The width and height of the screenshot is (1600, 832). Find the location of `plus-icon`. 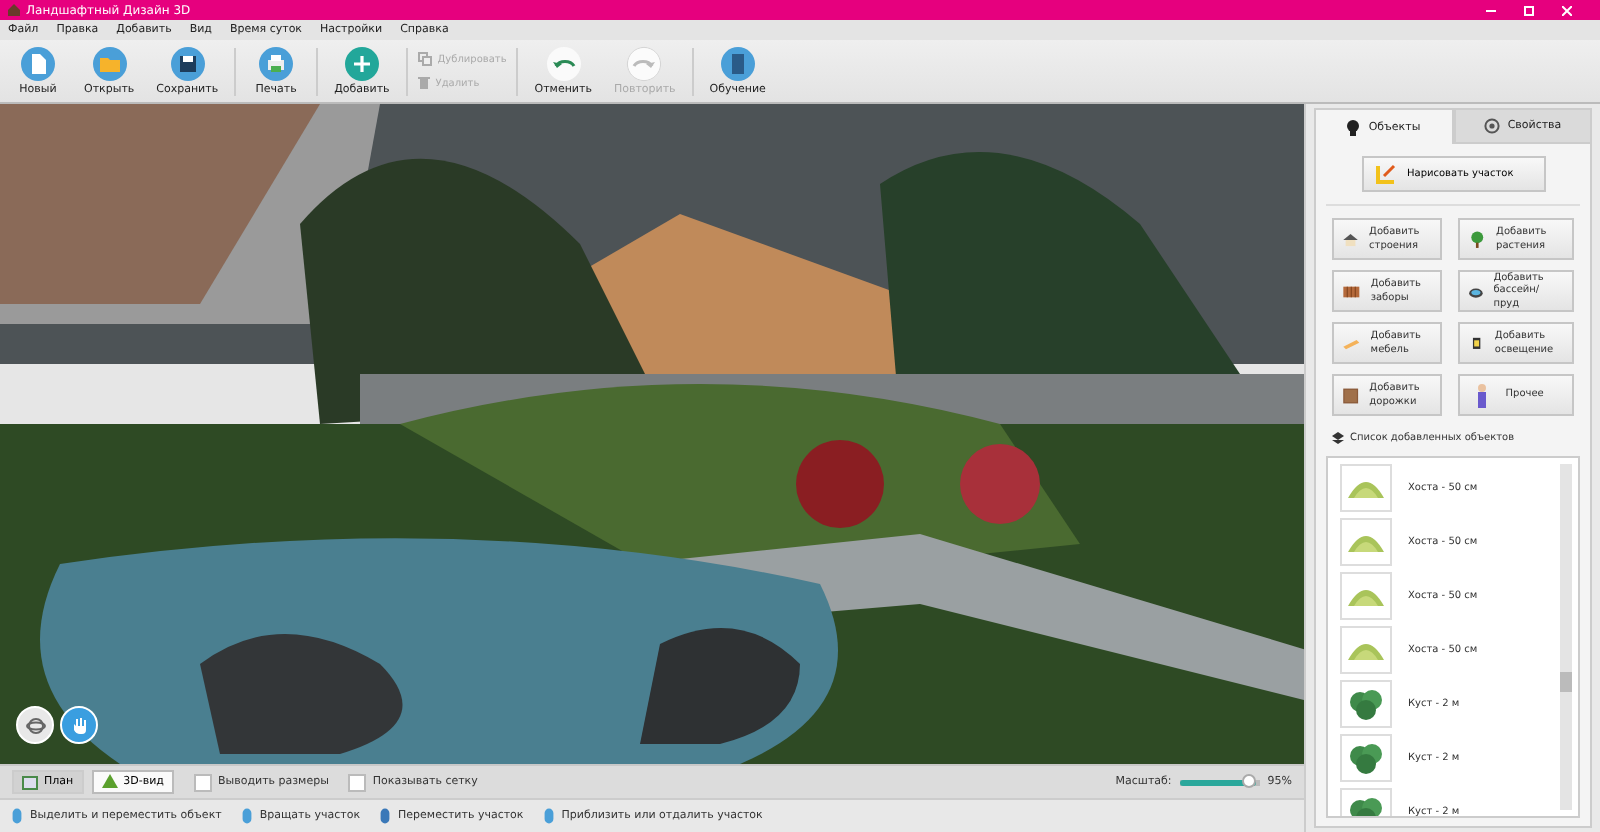

plus-icon is located at coordinates (361, 64).